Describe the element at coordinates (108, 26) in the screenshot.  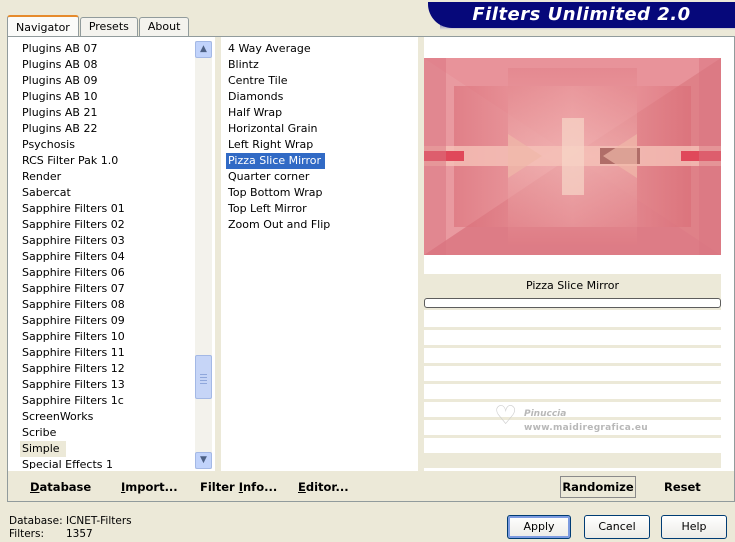
I see `tab-presets: Presets` at that location.